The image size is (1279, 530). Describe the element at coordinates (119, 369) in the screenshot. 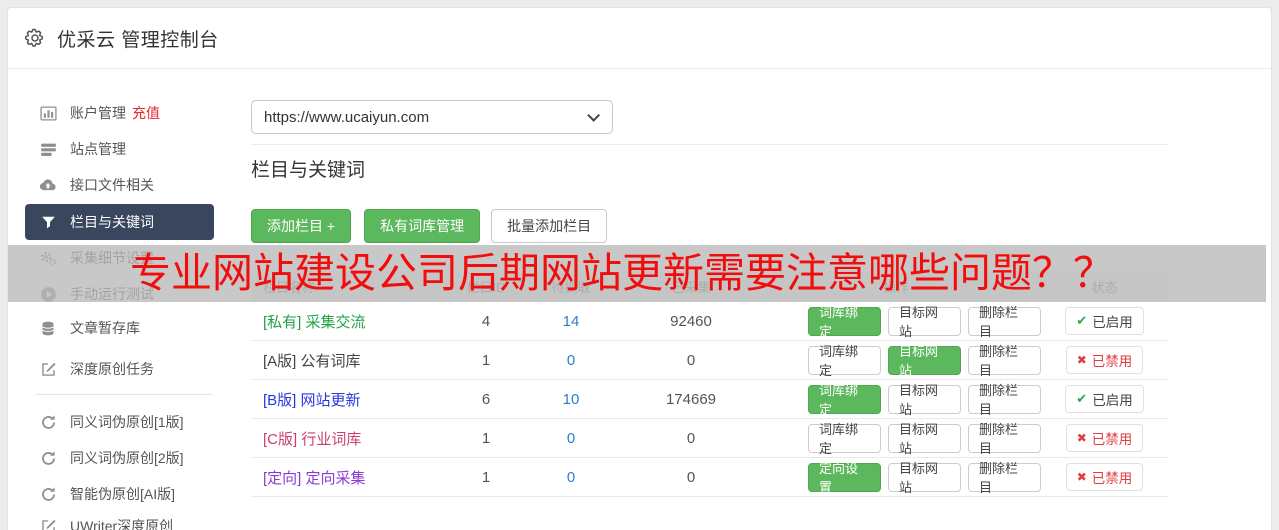

I see `sidebar-item-deep-original-task: 深度原创任务` at that location.